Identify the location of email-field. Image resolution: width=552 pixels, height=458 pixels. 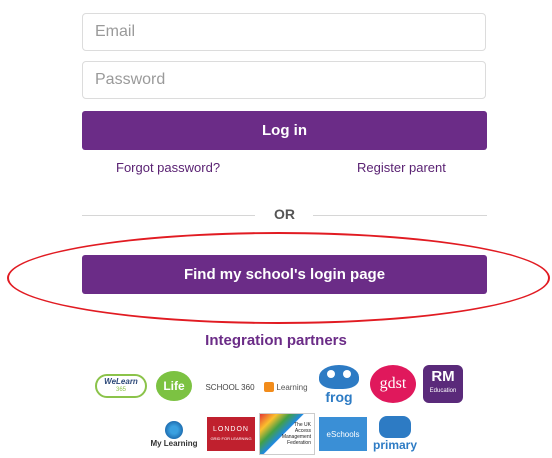
(284, 32).